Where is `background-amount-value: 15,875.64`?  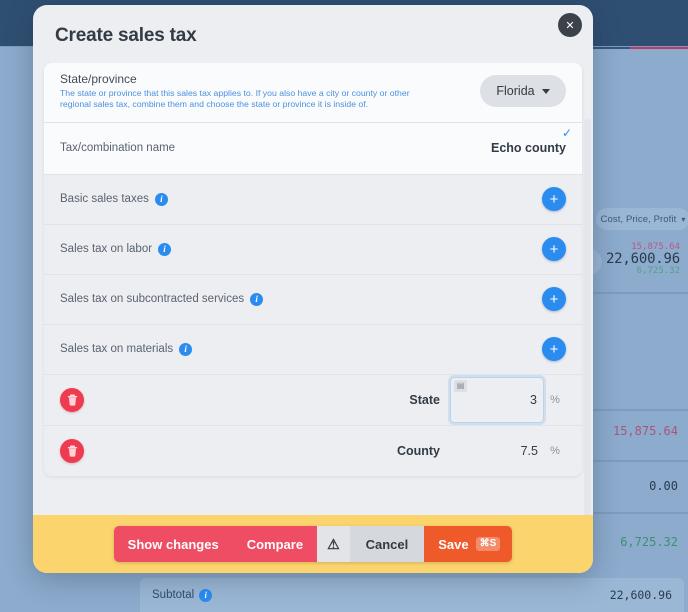
background-amount-value: 15,875.64 is located at coordinates (645, 431).